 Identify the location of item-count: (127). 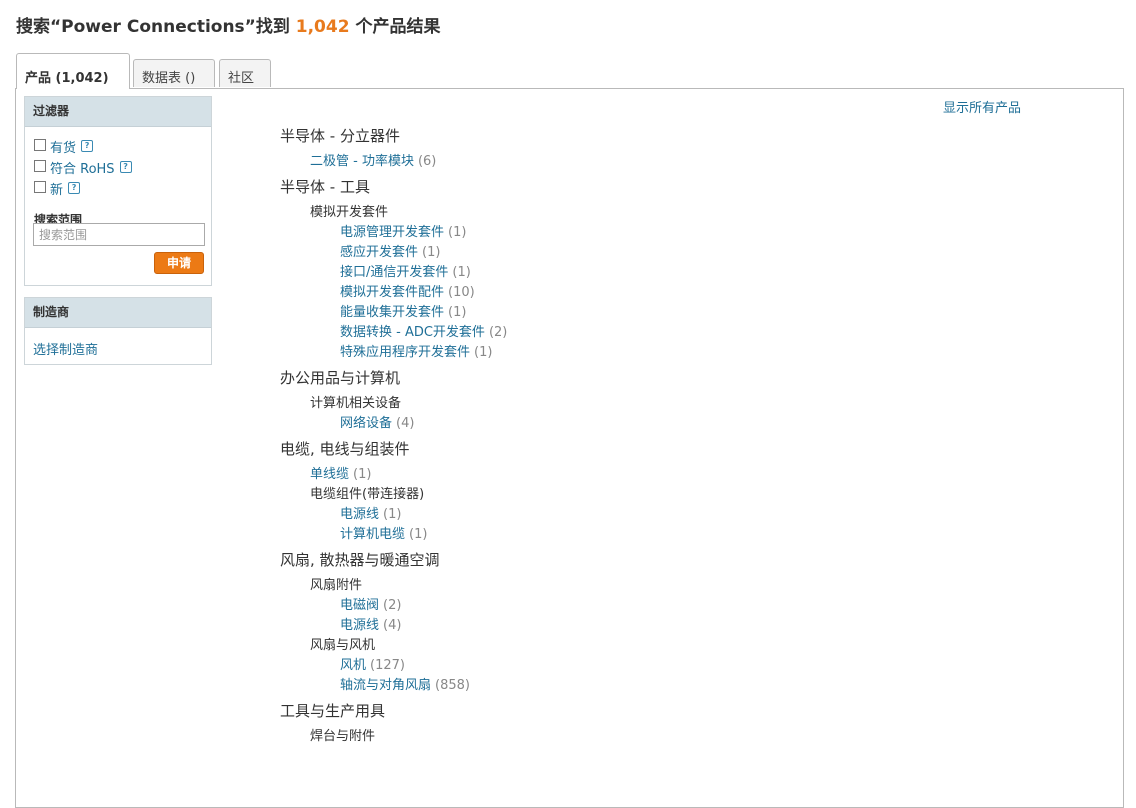
(387, 665).